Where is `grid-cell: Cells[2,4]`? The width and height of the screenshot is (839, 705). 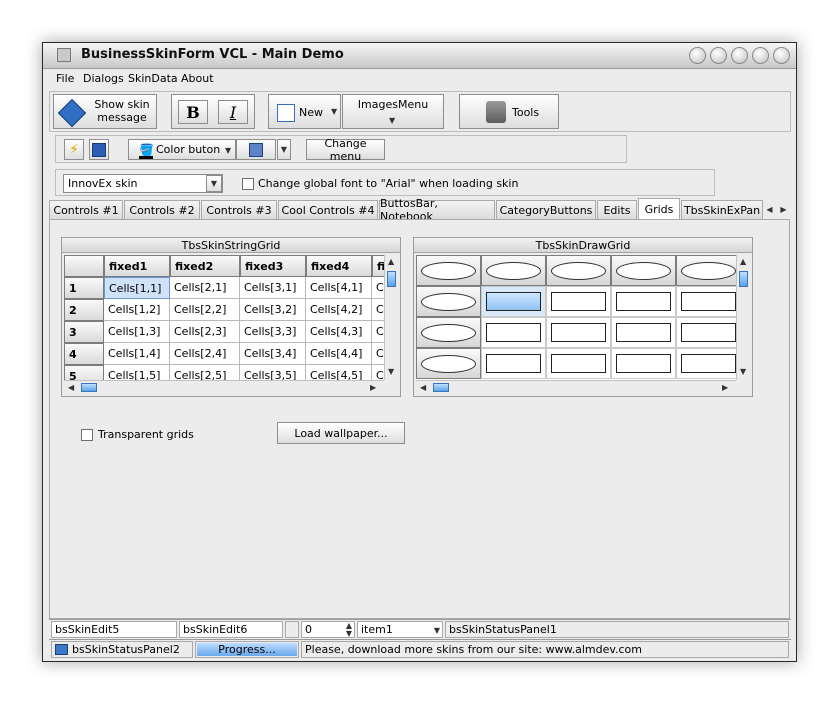 grid-cell: Cells[2,4] is located at coordinates (205, 354).